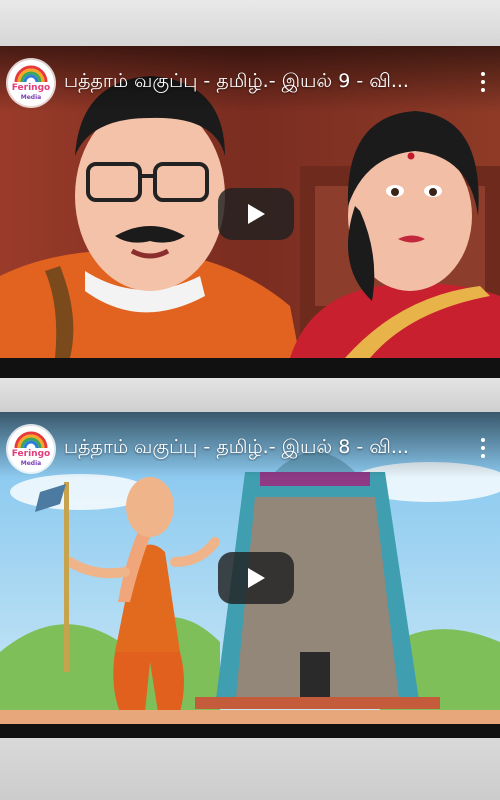  I want to click on feed-spacer, so click(250, 395).